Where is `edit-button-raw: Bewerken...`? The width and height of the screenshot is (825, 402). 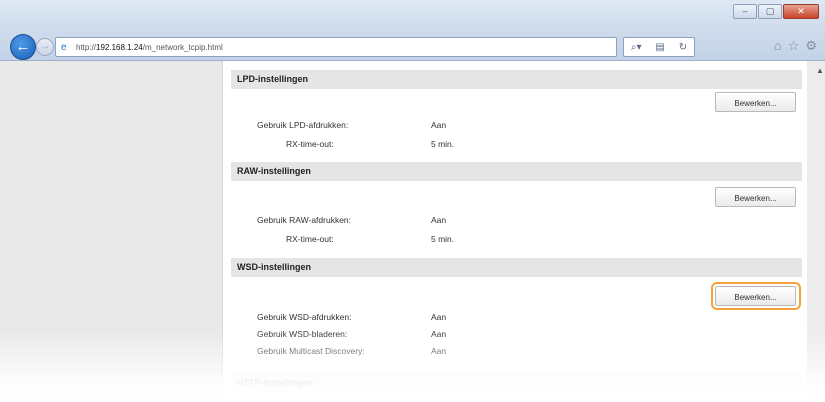 edit-button-raw: Bewerken... is located at coordinates (755, 197).